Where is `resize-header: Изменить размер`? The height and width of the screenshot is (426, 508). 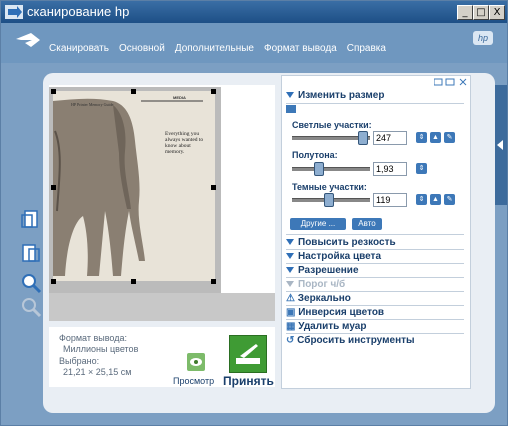
resize-header: Изменить размер is located at coordinates (335, 95).